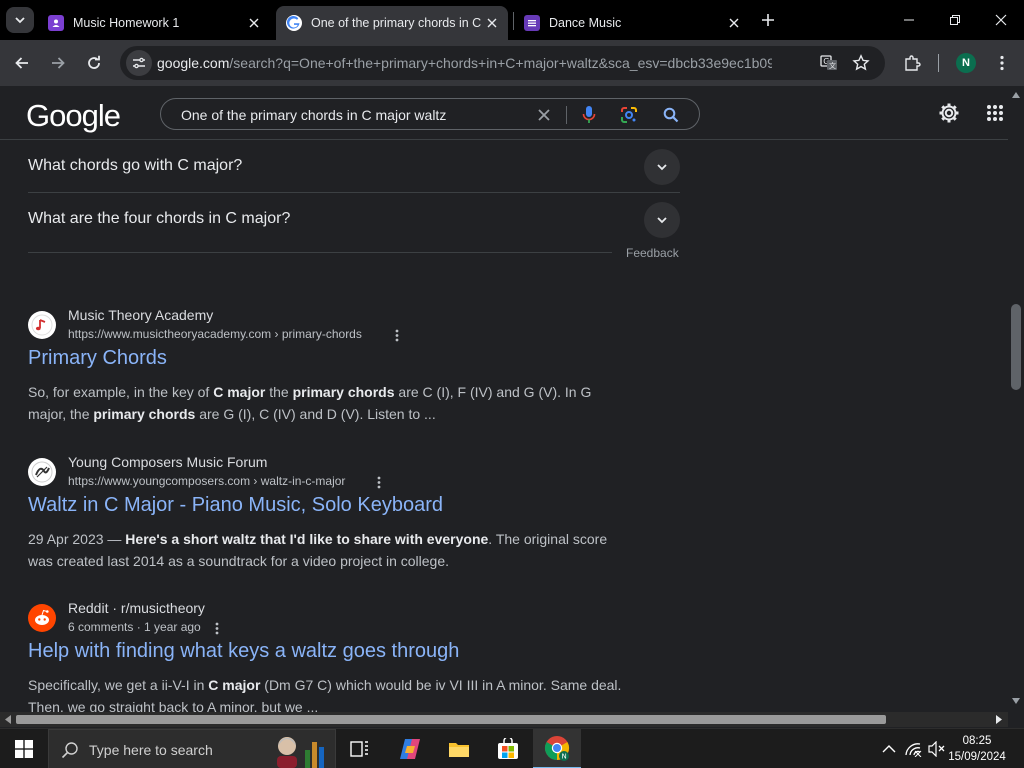 Image resolution: width=1024 pixels, height=768 pixels. What do you see at coordinates (999, 719) in the screenshot?
I see `scroll-right-arrow-icon` at bounding box center [999, 719].